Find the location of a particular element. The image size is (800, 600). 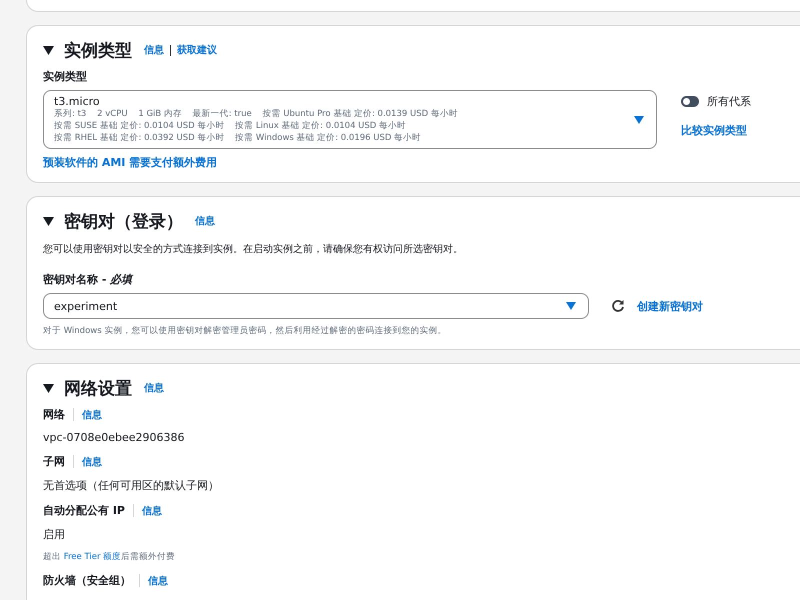

create-key-pair-link: 创建新密钥对 is located at coordinates (670, 306).